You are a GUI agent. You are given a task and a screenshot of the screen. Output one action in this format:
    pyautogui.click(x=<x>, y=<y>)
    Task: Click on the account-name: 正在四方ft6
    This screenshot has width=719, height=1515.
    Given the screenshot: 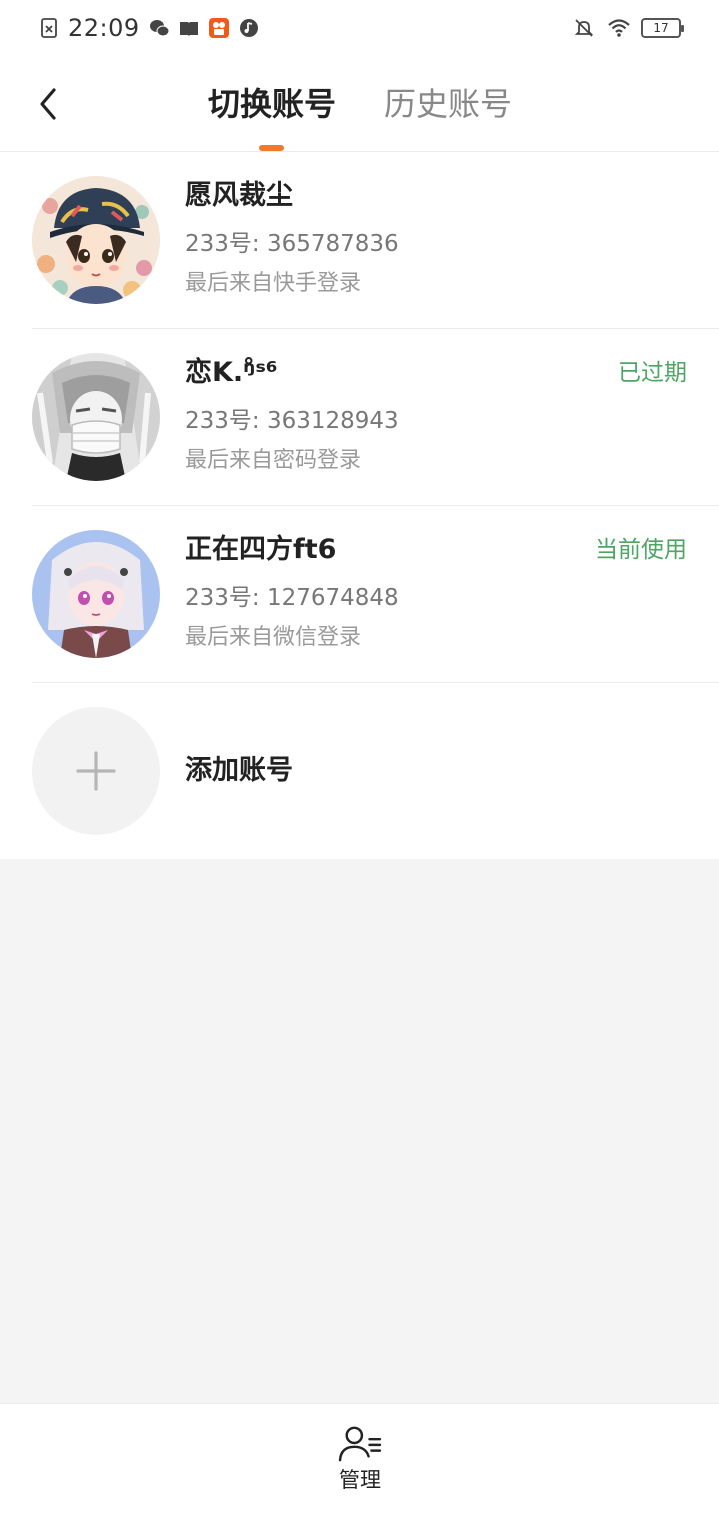 What is the action you would take?
    pyautogui.click(x=261, y=549)
    